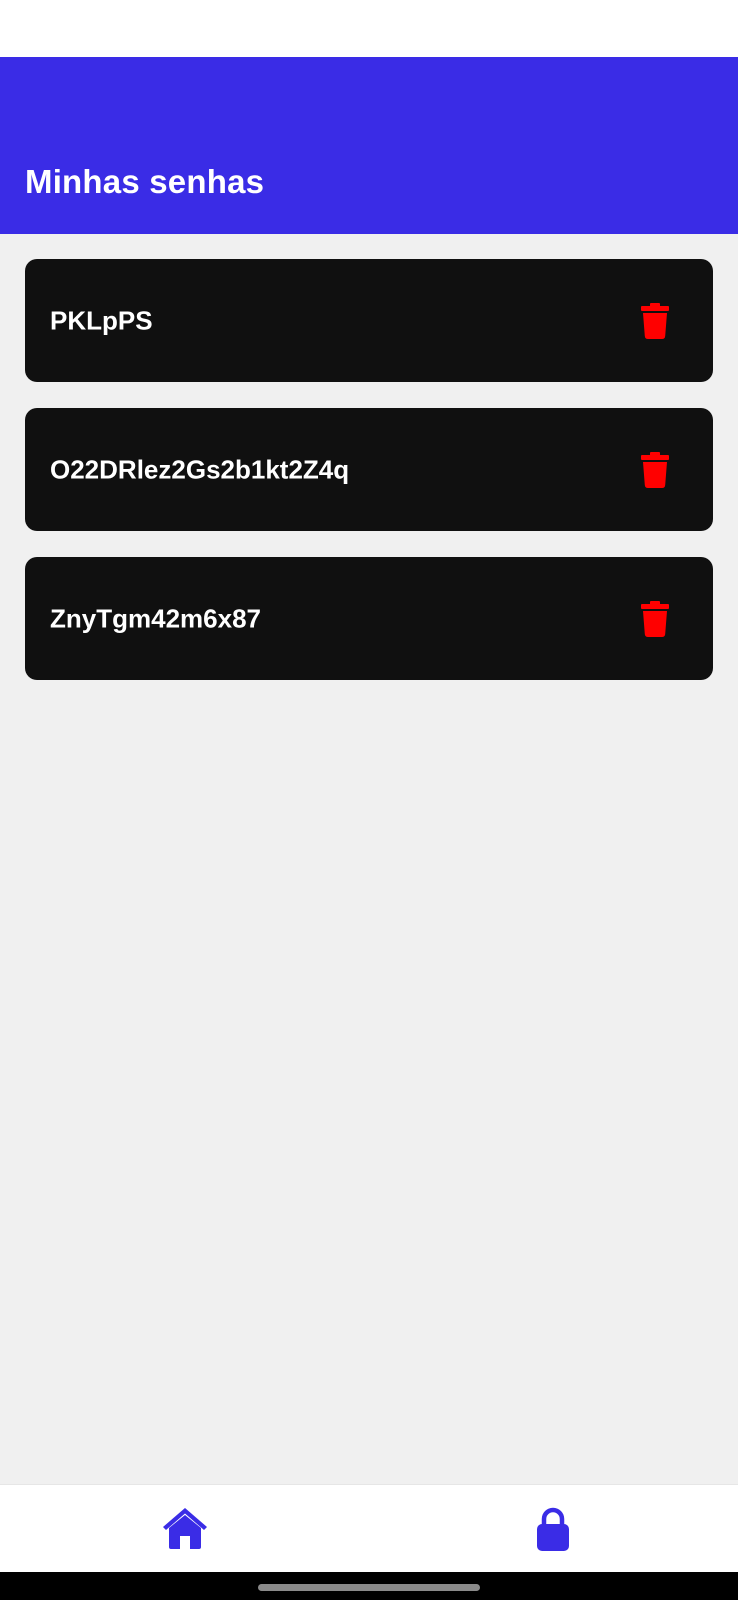 This screenshot has width=738, height=1600. I want to click on passwords-tab, so click(553, 1529).